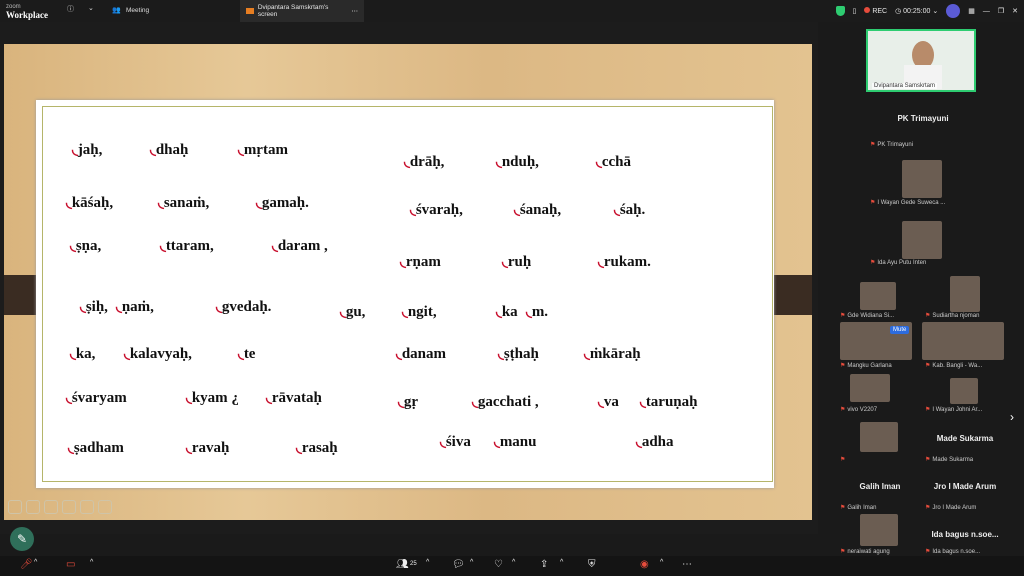 This screenshot has height=576, width=1024. I want to click on participant-name-title: Jro I Made Arum, so click(965, 486).